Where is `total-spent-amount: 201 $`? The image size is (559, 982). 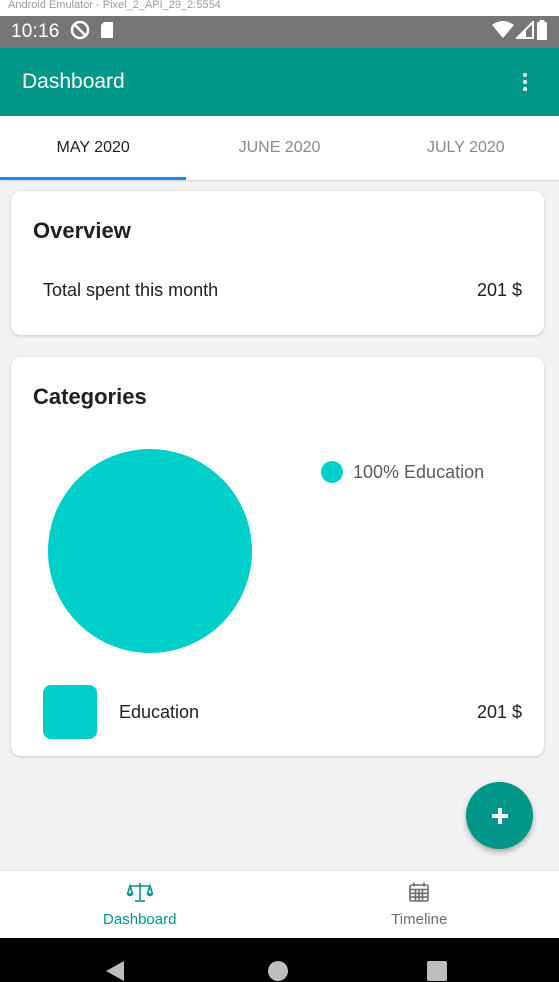 total-spent-amount: 201 $ is located at coordinates (499, 290).